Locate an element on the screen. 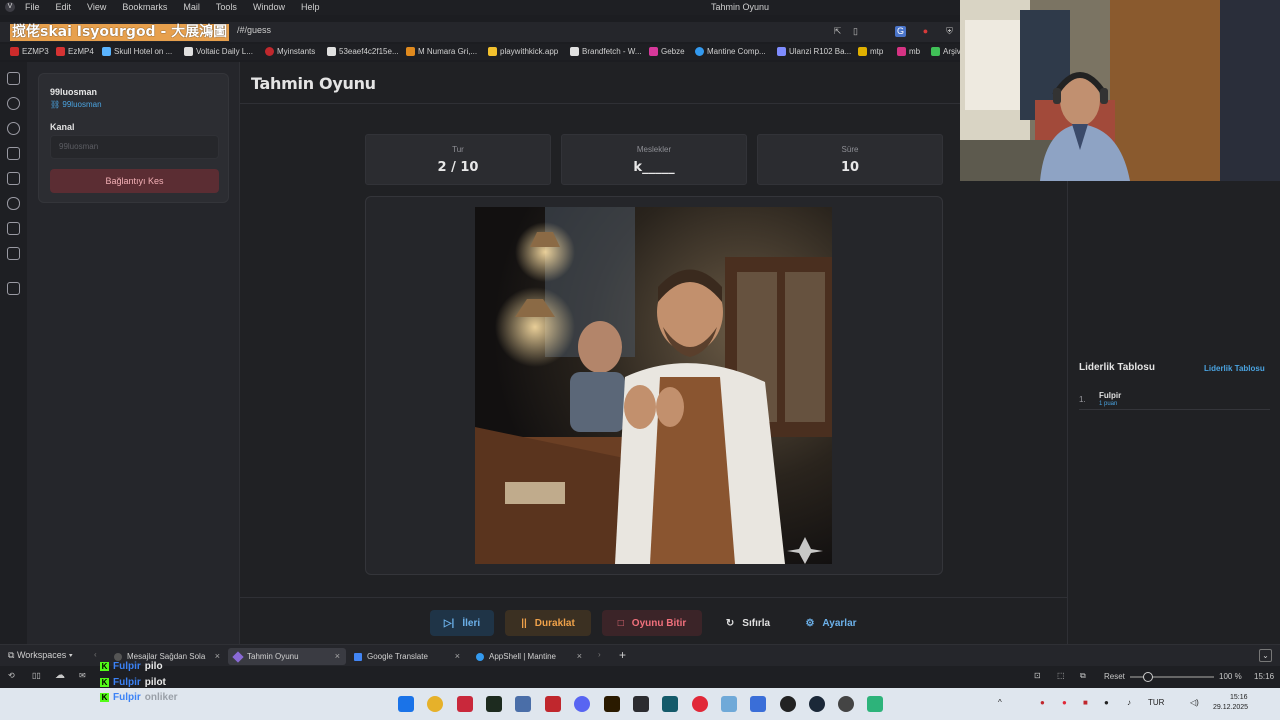 This screenshot has height=720, width=1280. bookmark-item: Myinstants is located at coordinates (290, 51).